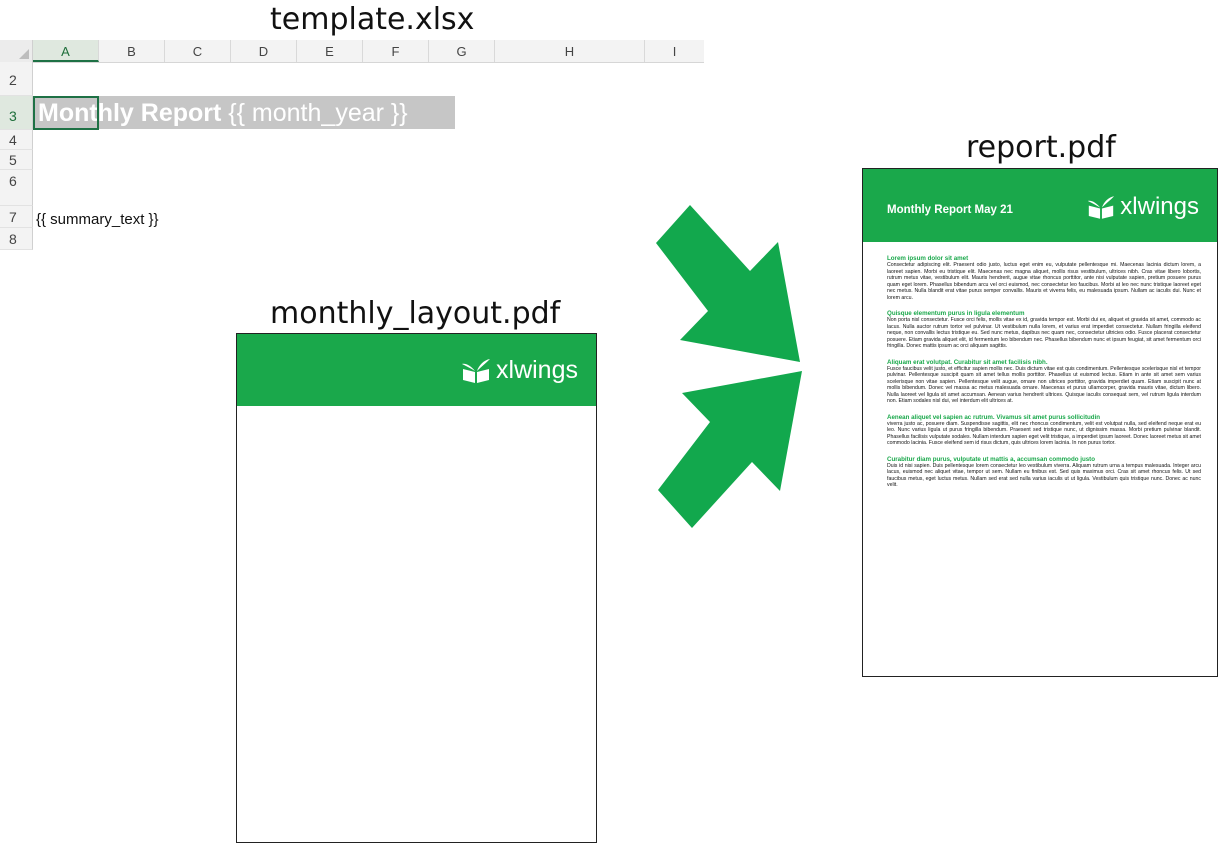 The image size is (1222, 843). Describe the element at coordinates (730, 449) in the screenshot. I see `arrow-up-right-icon` at that location.